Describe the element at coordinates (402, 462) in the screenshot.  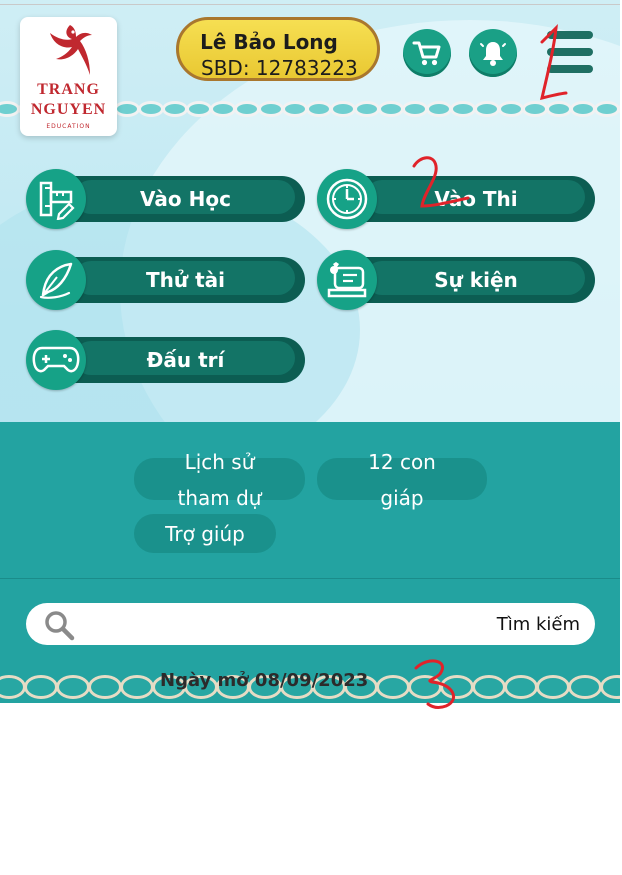
I see `zodiac-link-line1: 12 con` at that location.